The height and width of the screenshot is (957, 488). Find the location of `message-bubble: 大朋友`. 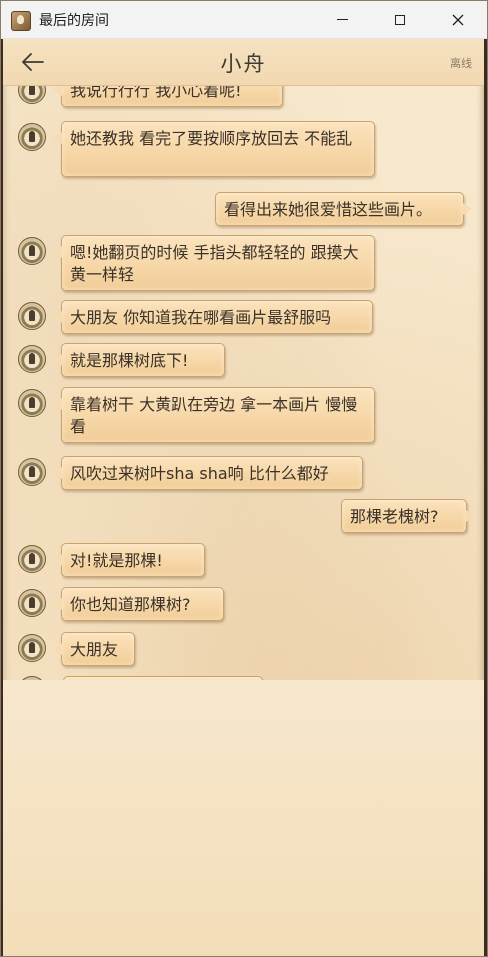

message-bubble: 大朋友 is located at coordinates (94, 649).